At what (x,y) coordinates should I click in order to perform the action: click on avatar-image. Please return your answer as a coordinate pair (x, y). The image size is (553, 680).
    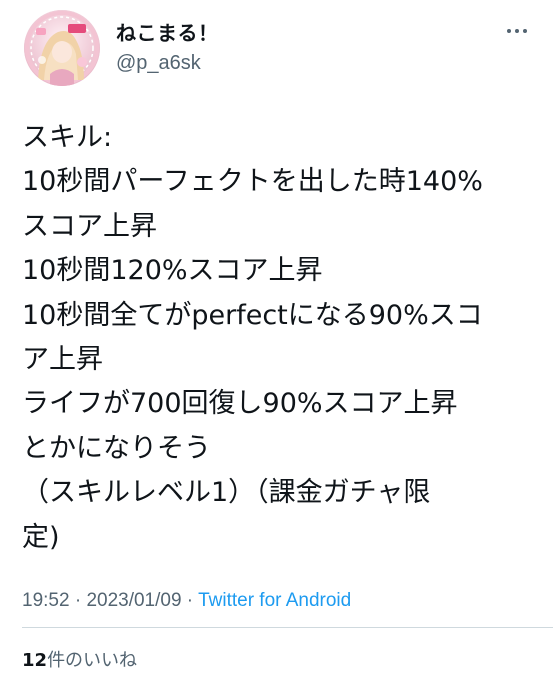
    Looking at the image, I should click on (62, 48).